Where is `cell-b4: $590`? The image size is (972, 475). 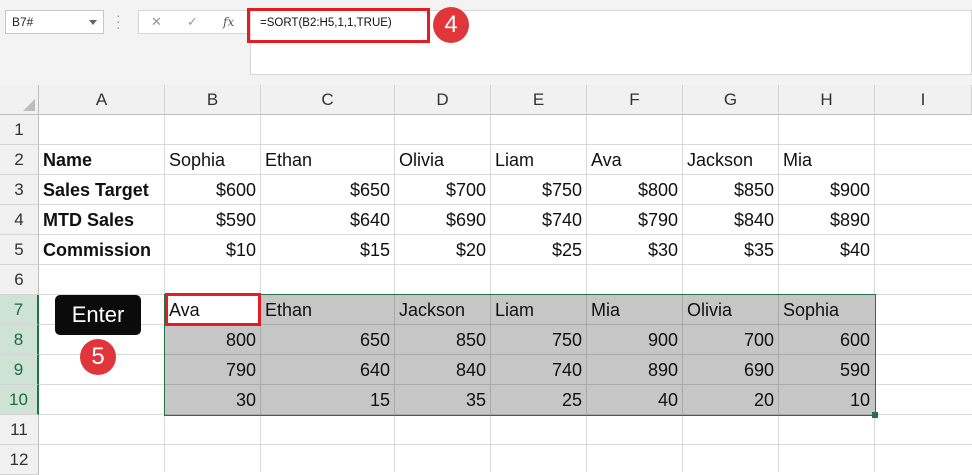
cell-b4: $590 is located at coordinates (213, 220).